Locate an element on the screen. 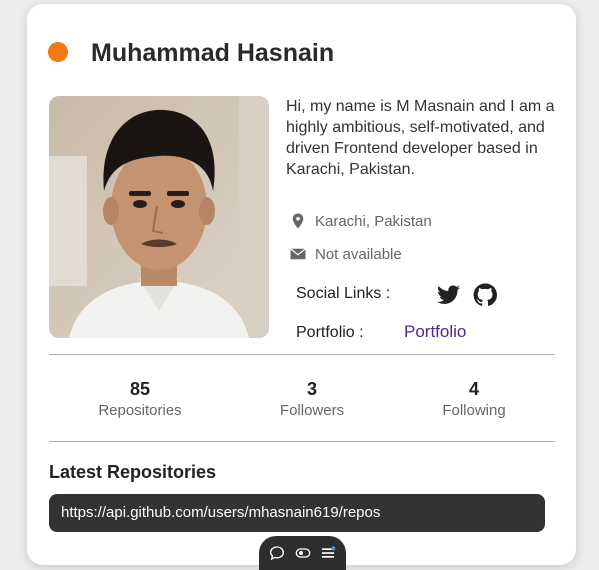 The height and width of the screenshot is (570, 599). social-links-label: Social Links : is located at coordinates (343, 293).